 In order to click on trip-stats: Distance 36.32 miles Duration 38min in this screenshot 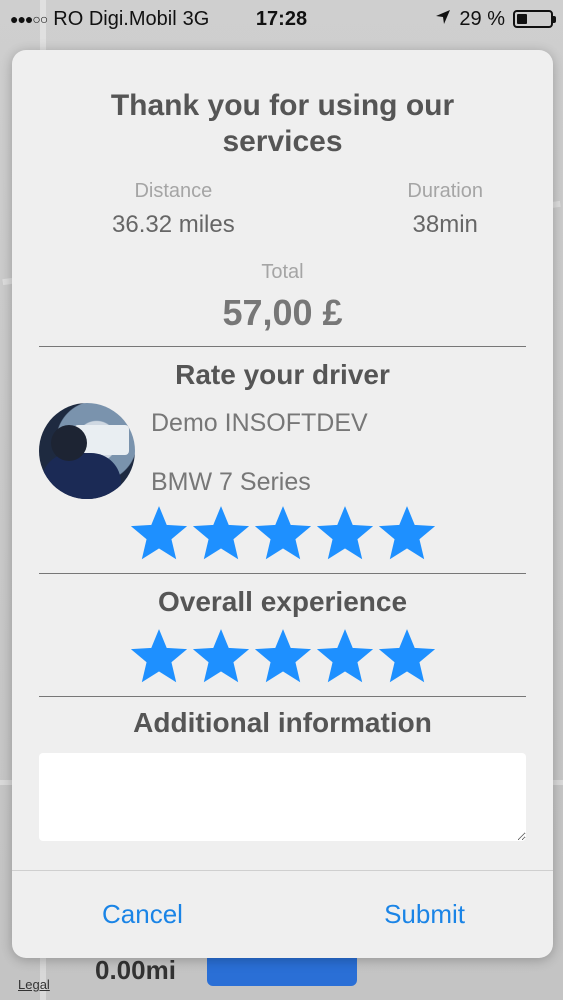, I will do `click(282, 209)`.